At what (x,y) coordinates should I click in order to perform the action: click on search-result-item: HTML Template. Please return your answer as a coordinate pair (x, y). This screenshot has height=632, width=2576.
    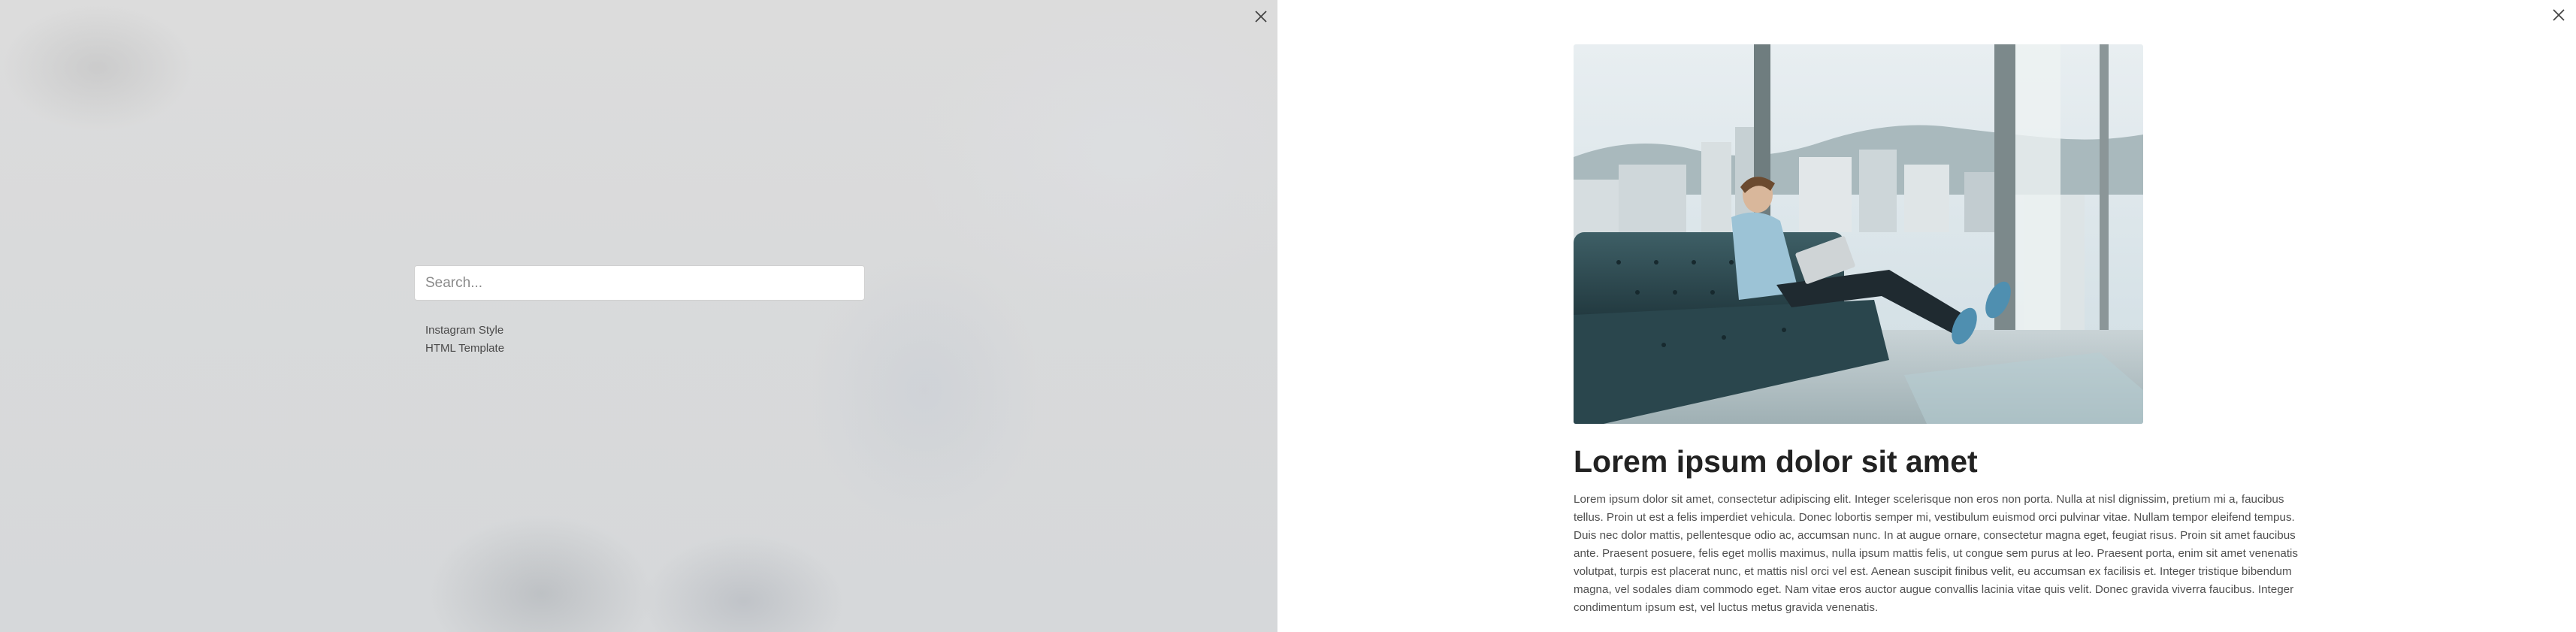
    Looking at the image, I should click on (538, 349).